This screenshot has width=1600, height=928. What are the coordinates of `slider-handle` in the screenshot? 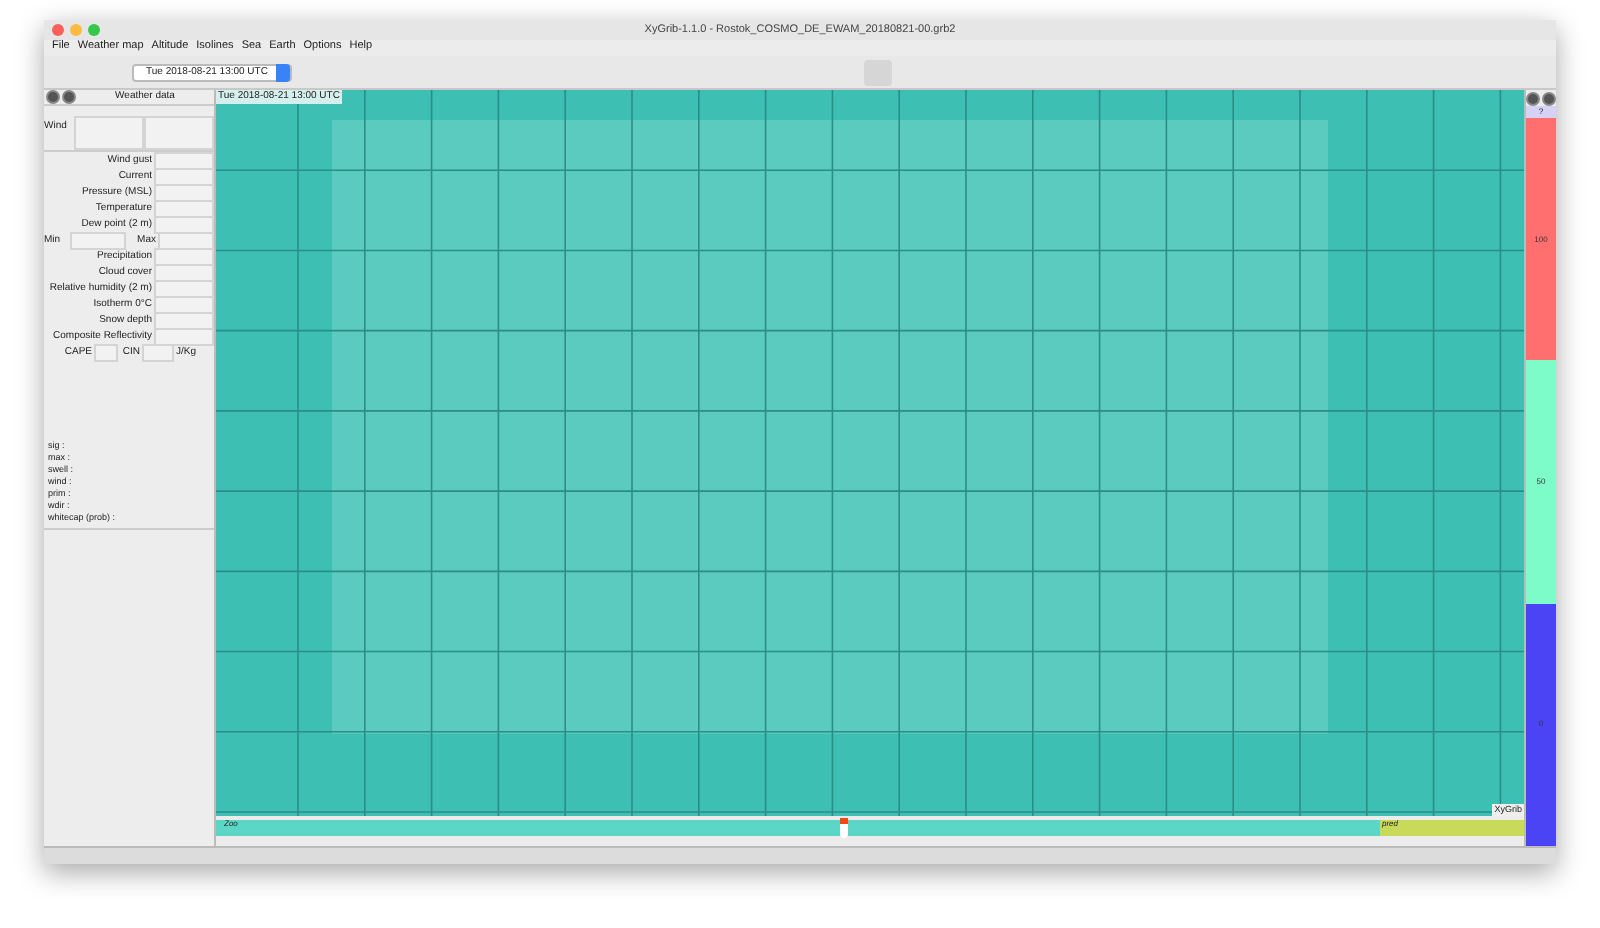 It's located at (843, 828).